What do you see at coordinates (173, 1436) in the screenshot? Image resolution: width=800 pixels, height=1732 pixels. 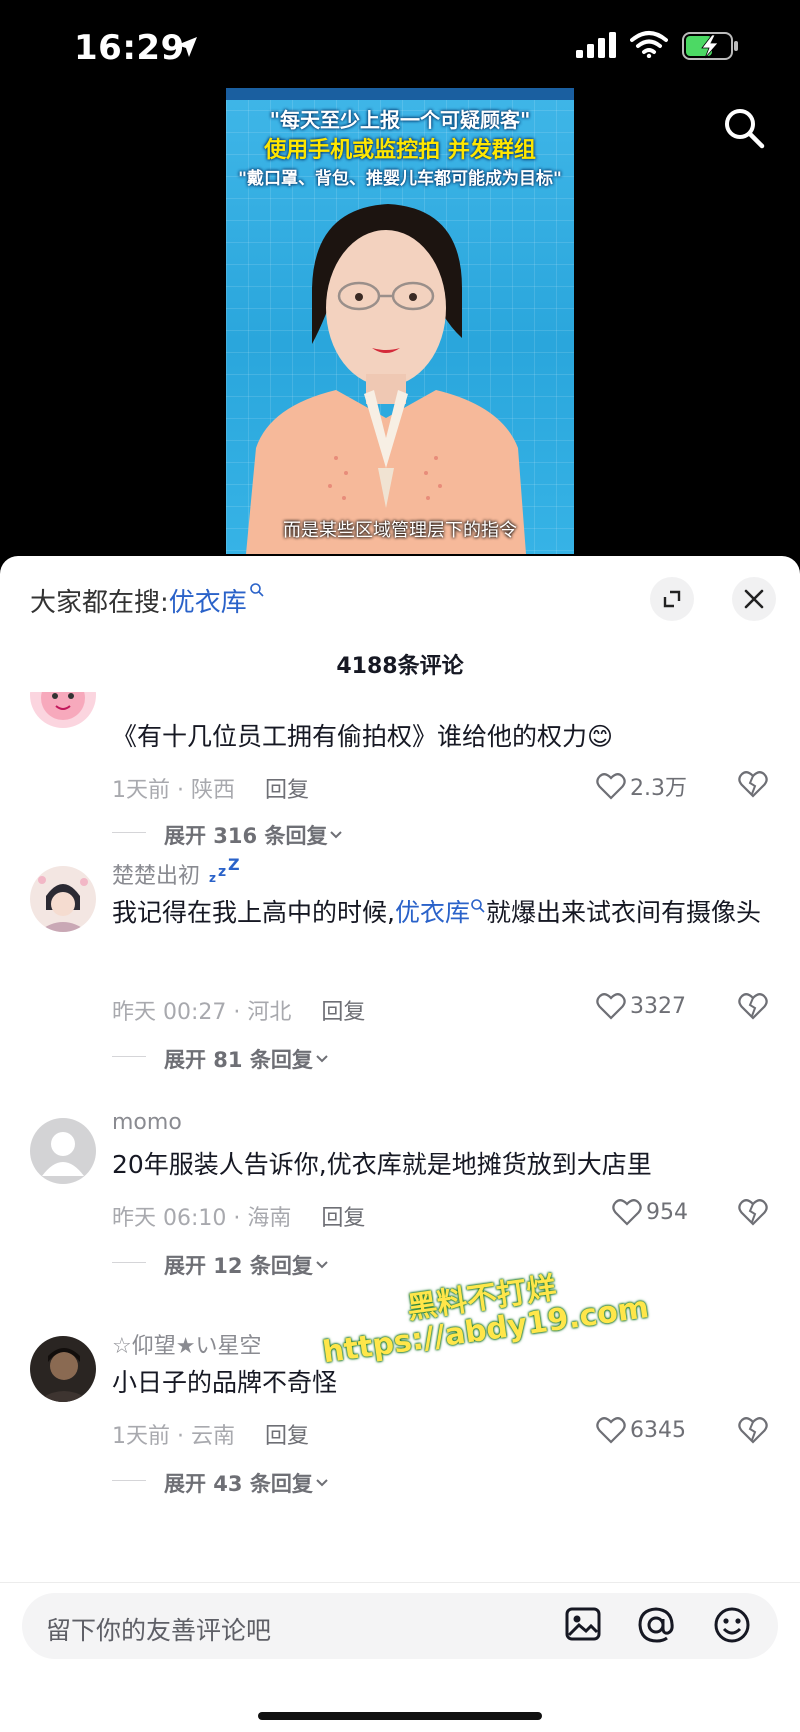 I see `comment-time-location: 1天前 · 云南` at bounding box center [173, 1436].